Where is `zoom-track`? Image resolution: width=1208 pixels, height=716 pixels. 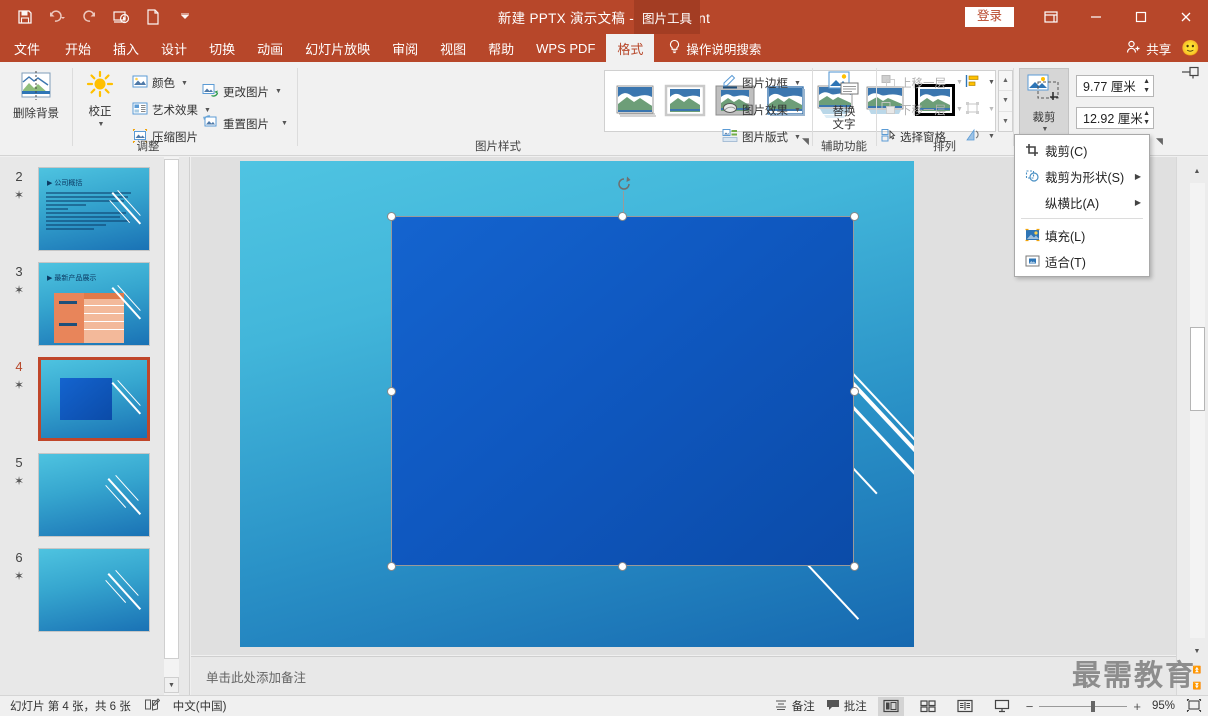
zoom-track is located at coordinates (1083, 706).